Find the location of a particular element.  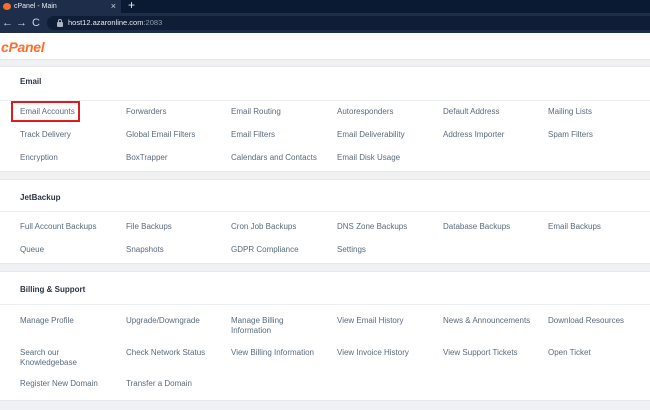

browser-tab: cPanel - Main × is located at coordinates (60, 6).